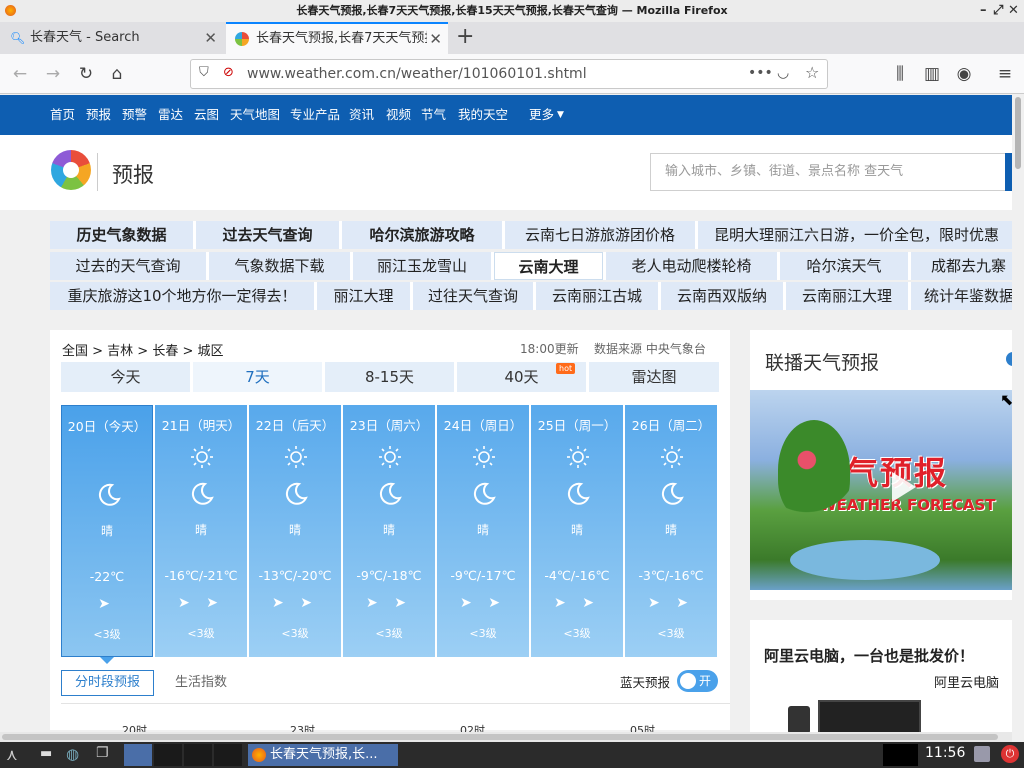  Describe the element at coordinates (844, 266) in the screenshot. I see `ad-link: 哈尔滨天气` at that location.